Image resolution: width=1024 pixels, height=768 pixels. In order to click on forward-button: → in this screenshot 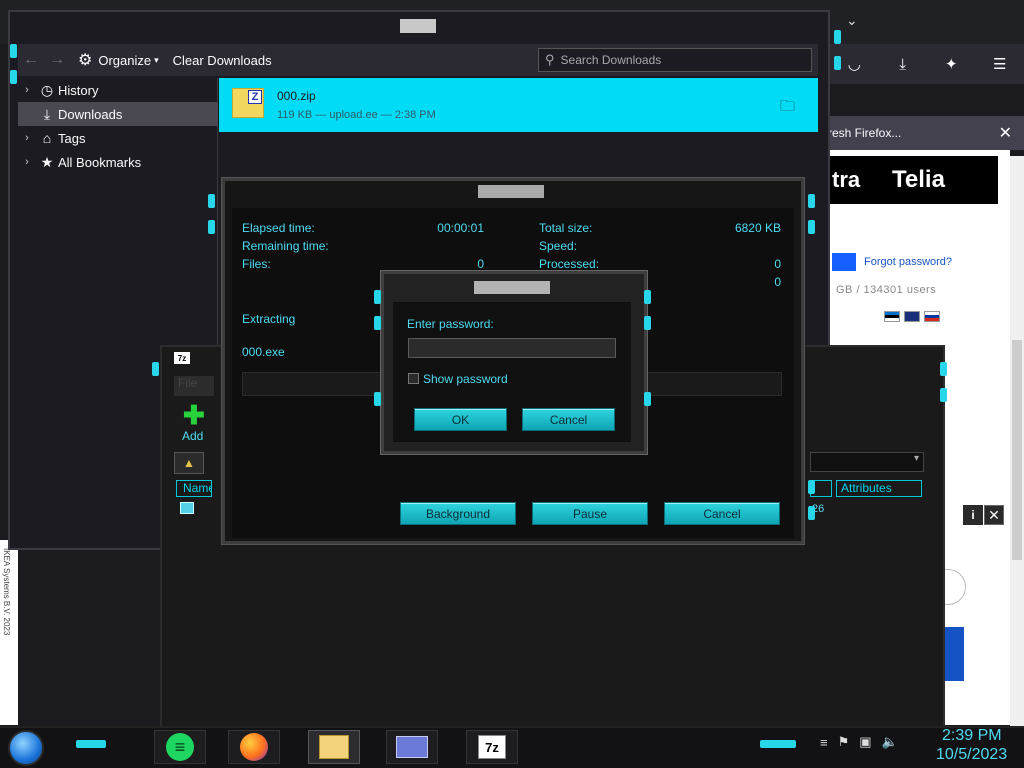, I will do `click(57, 60)`.